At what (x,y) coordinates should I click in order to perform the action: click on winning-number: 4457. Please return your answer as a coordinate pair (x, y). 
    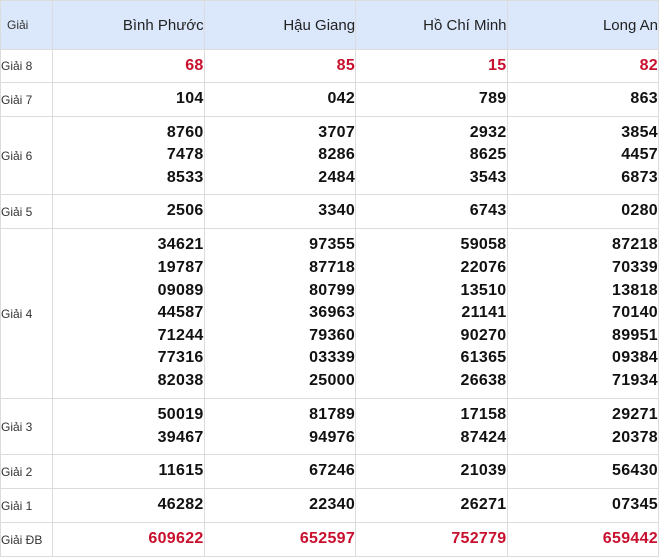
    Looking at the image, I should click on (639, 155).